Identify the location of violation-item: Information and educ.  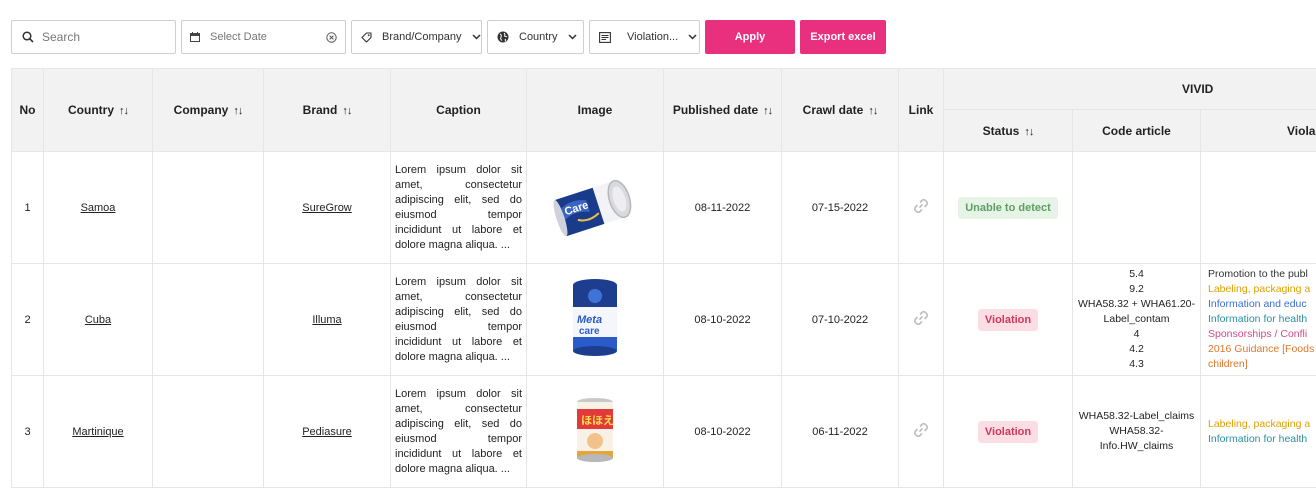
(1257, 304).